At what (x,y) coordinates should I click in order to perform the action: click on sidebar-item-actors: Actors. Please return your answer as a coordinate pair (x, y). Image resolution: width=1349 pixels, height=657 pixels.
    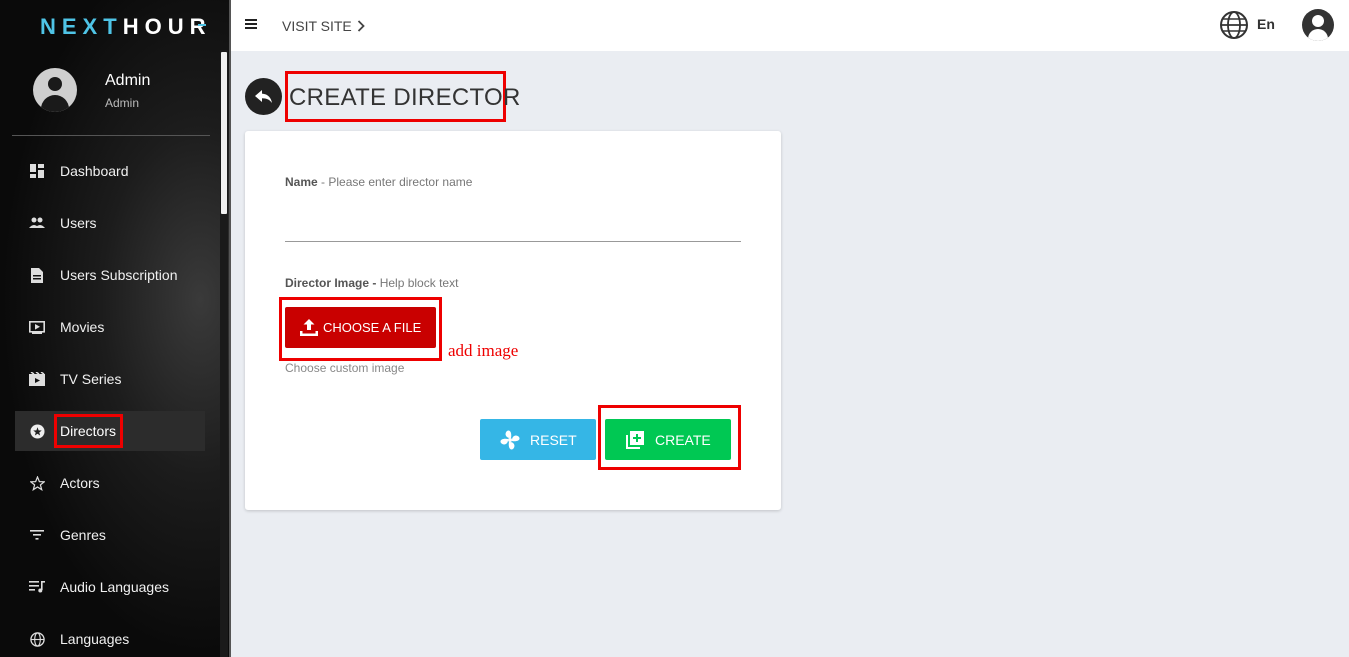
    Looking at the image, I should click on (110, 483).